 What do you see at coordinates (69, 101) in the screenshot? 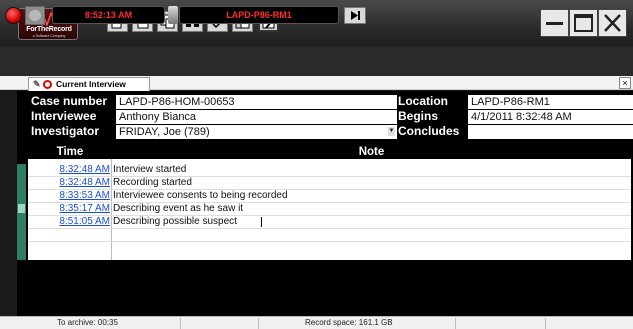
I see `case-number-label: Case number` at bounding box center [69, 101].